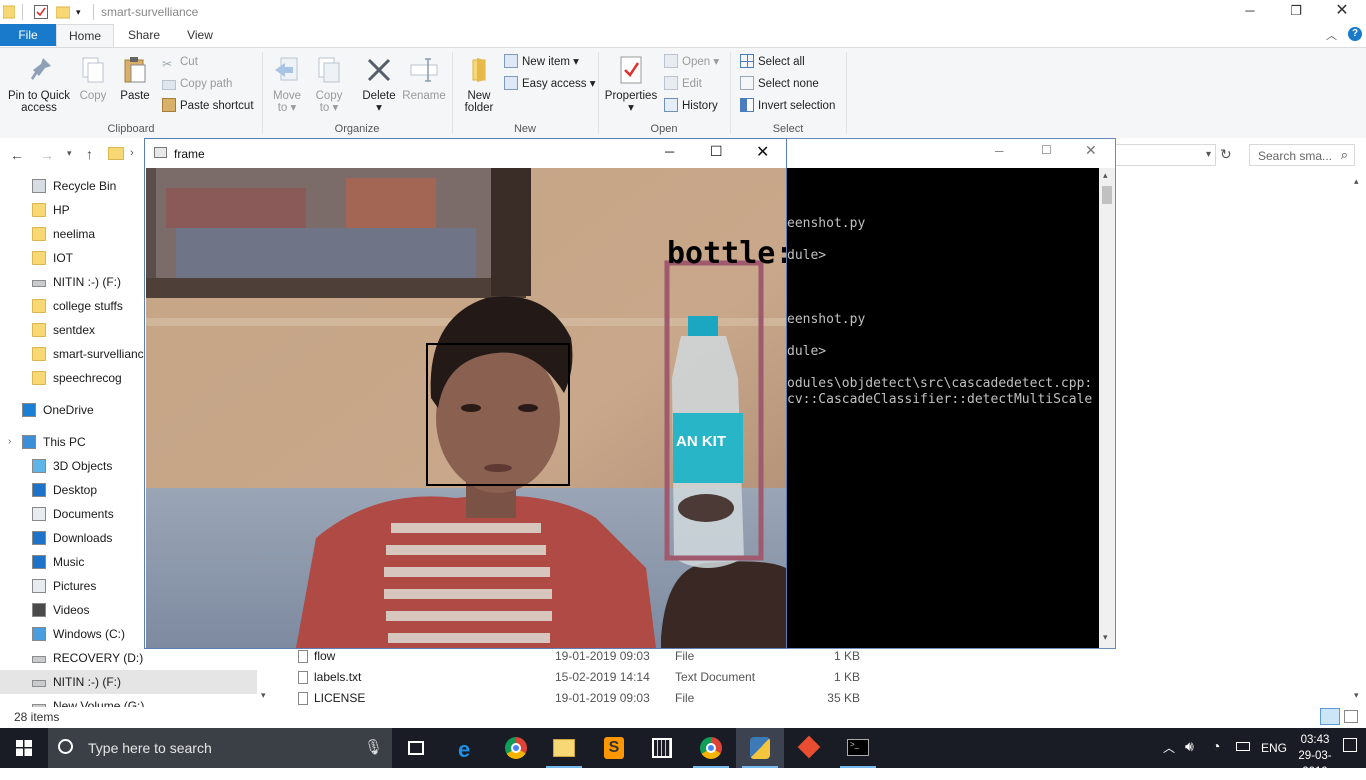 The height and width of the screenshot is (780, 1366). I want to click on start-button, so click(24, 748).